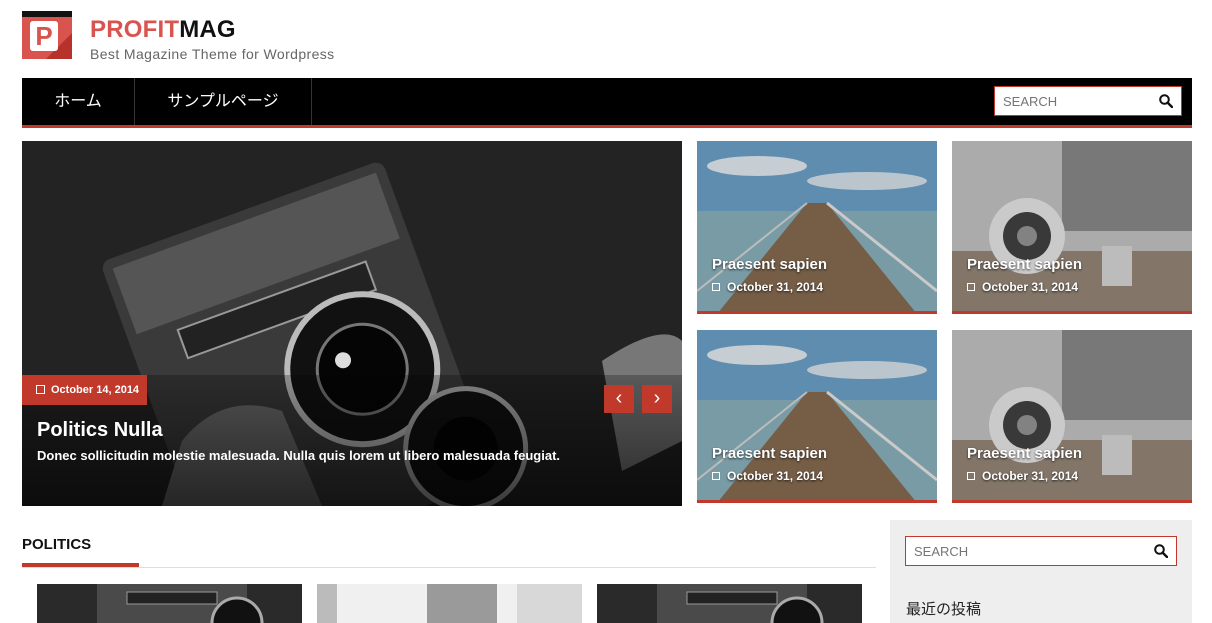 The image size is (1212, 623). I want to click on chevron-left-icon: ‹, so click(619, 398).